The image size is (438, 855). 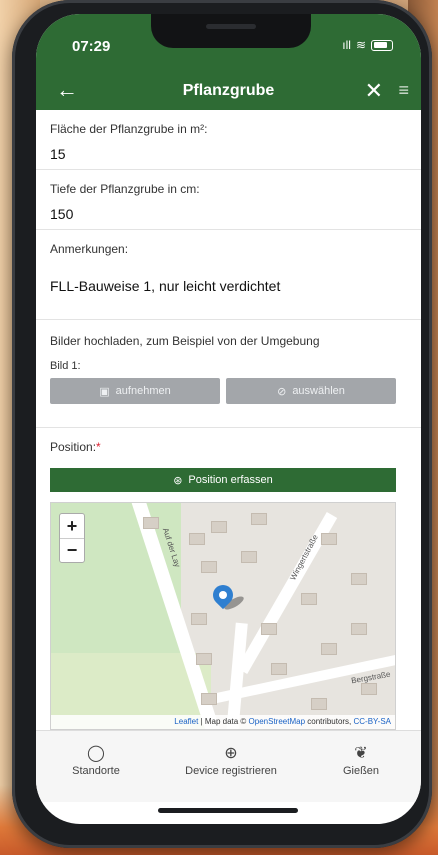 What do you see at coordinates (373, 721) in the screenshot?
I see `license-link: CC-BY-SA` at bounding box center [373, 721].